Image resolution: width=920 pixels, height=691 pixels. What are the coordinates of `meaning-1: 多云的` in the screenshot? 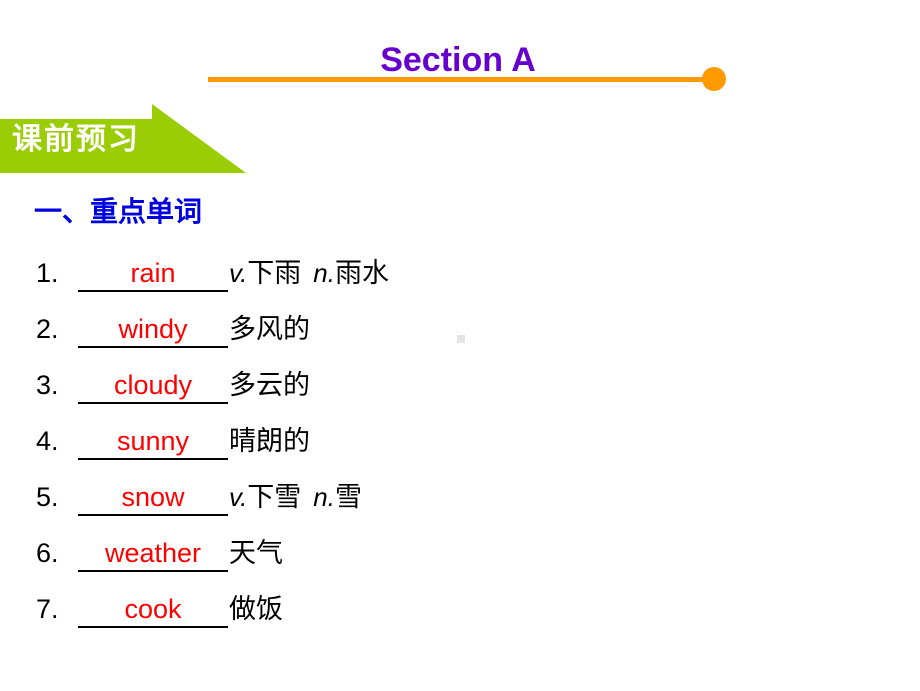 It's located at (269, 385).